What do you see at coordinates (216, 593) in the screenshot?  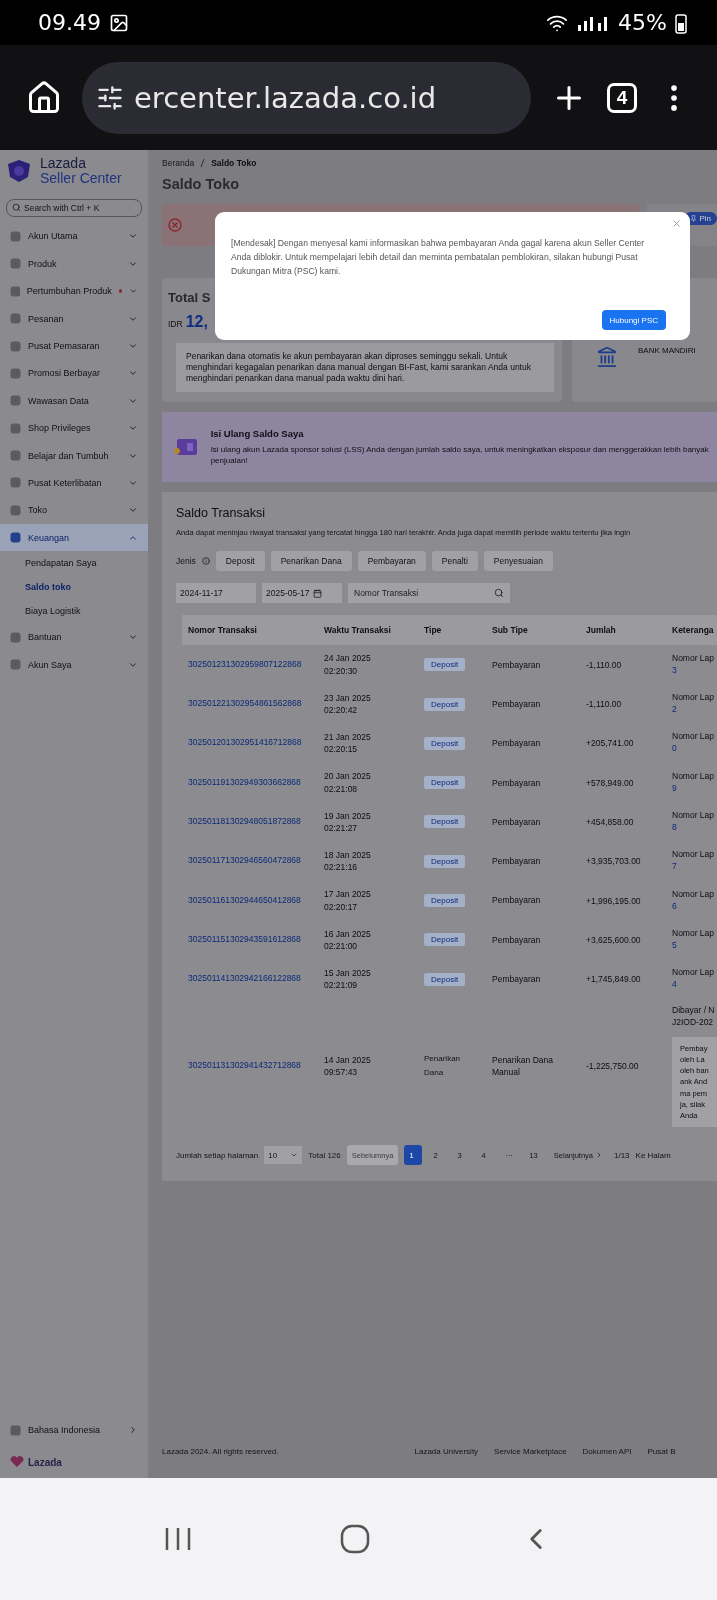 I see `start-date-field: 2024-11-17` at bounding box center [216, 593].